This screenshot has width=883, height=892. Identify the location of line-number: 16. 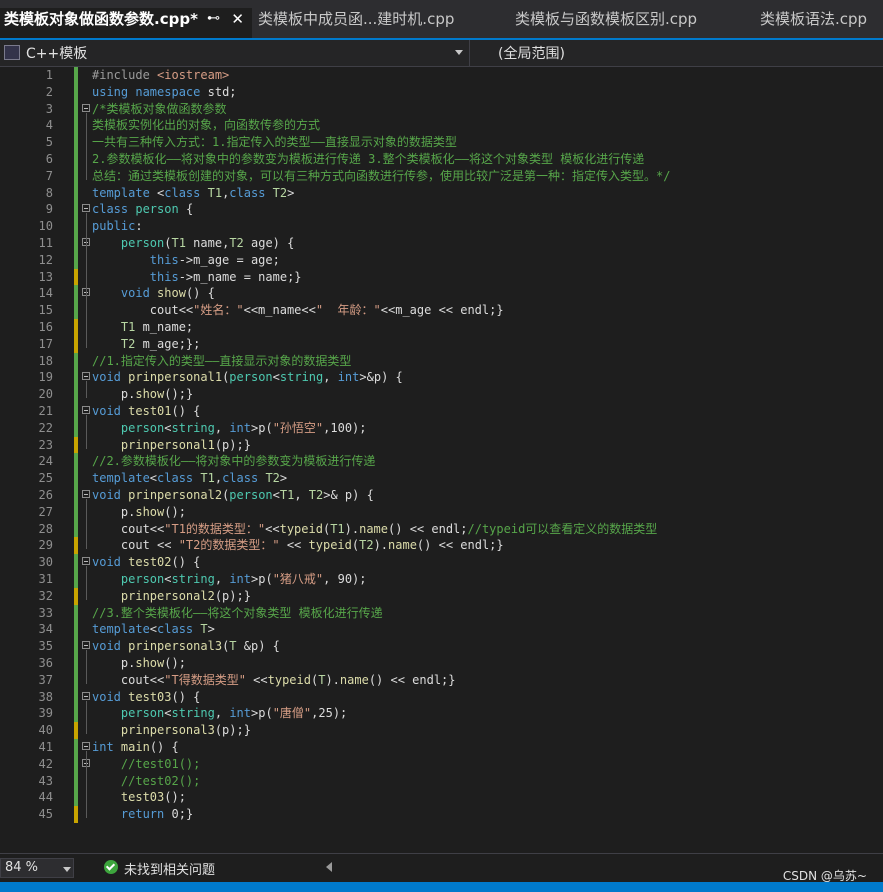
(45, 327).